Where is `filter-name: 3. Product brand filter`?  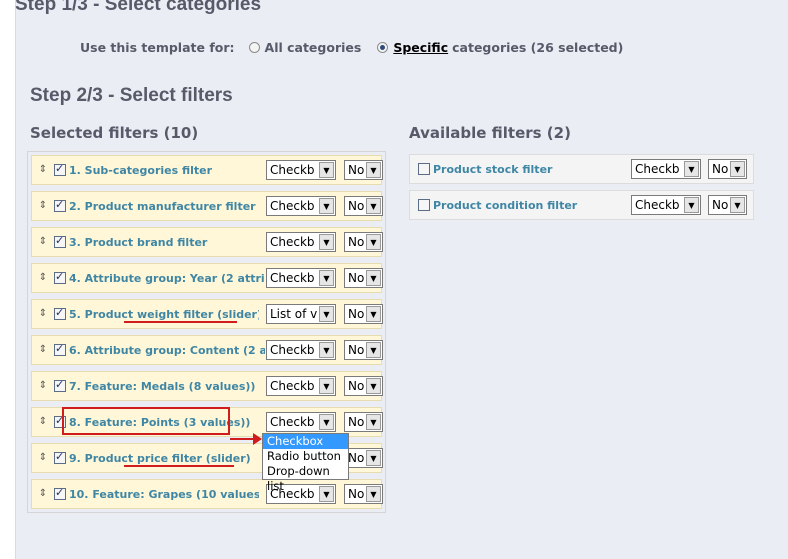
filter-name: 3. Product brand filter is located at coordinates (138, 242).